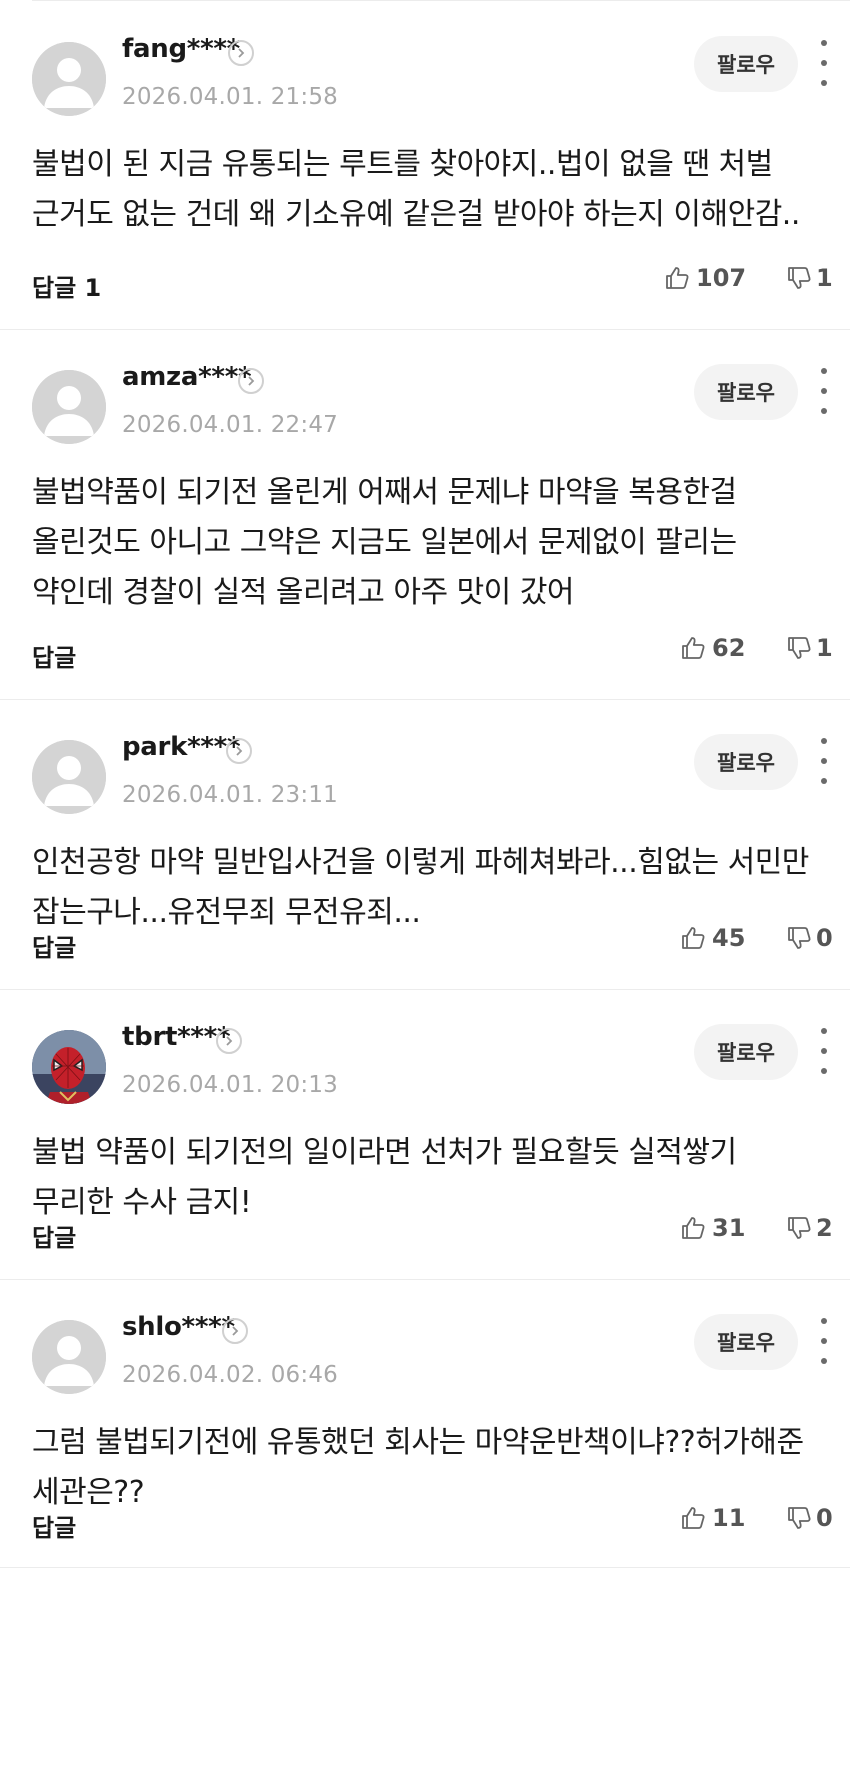  Describe the element at coordinates (178, 1327) in the screenshot. I see `author-name: shlo****` at that location.